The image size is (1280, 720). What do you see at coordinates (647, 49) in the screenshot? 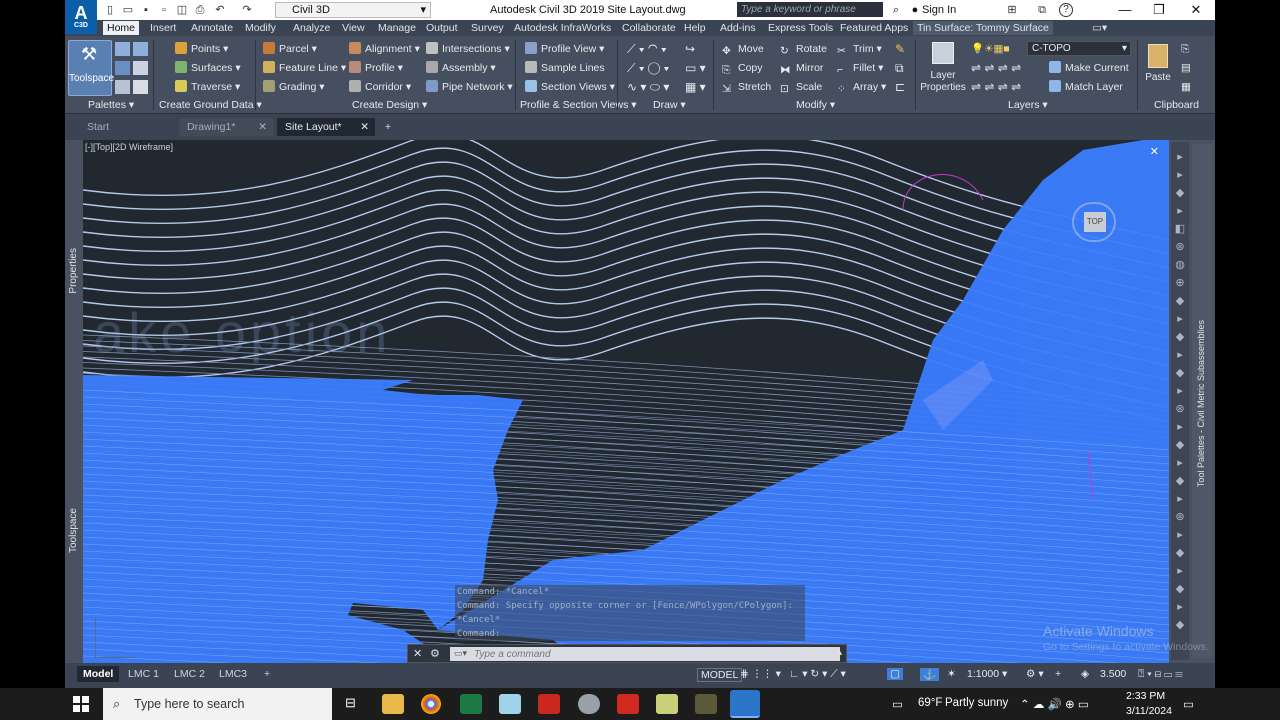
I see `line-tool-icon: ⟋ ▾ ◠ ▾` at bounding box center [647, 49].